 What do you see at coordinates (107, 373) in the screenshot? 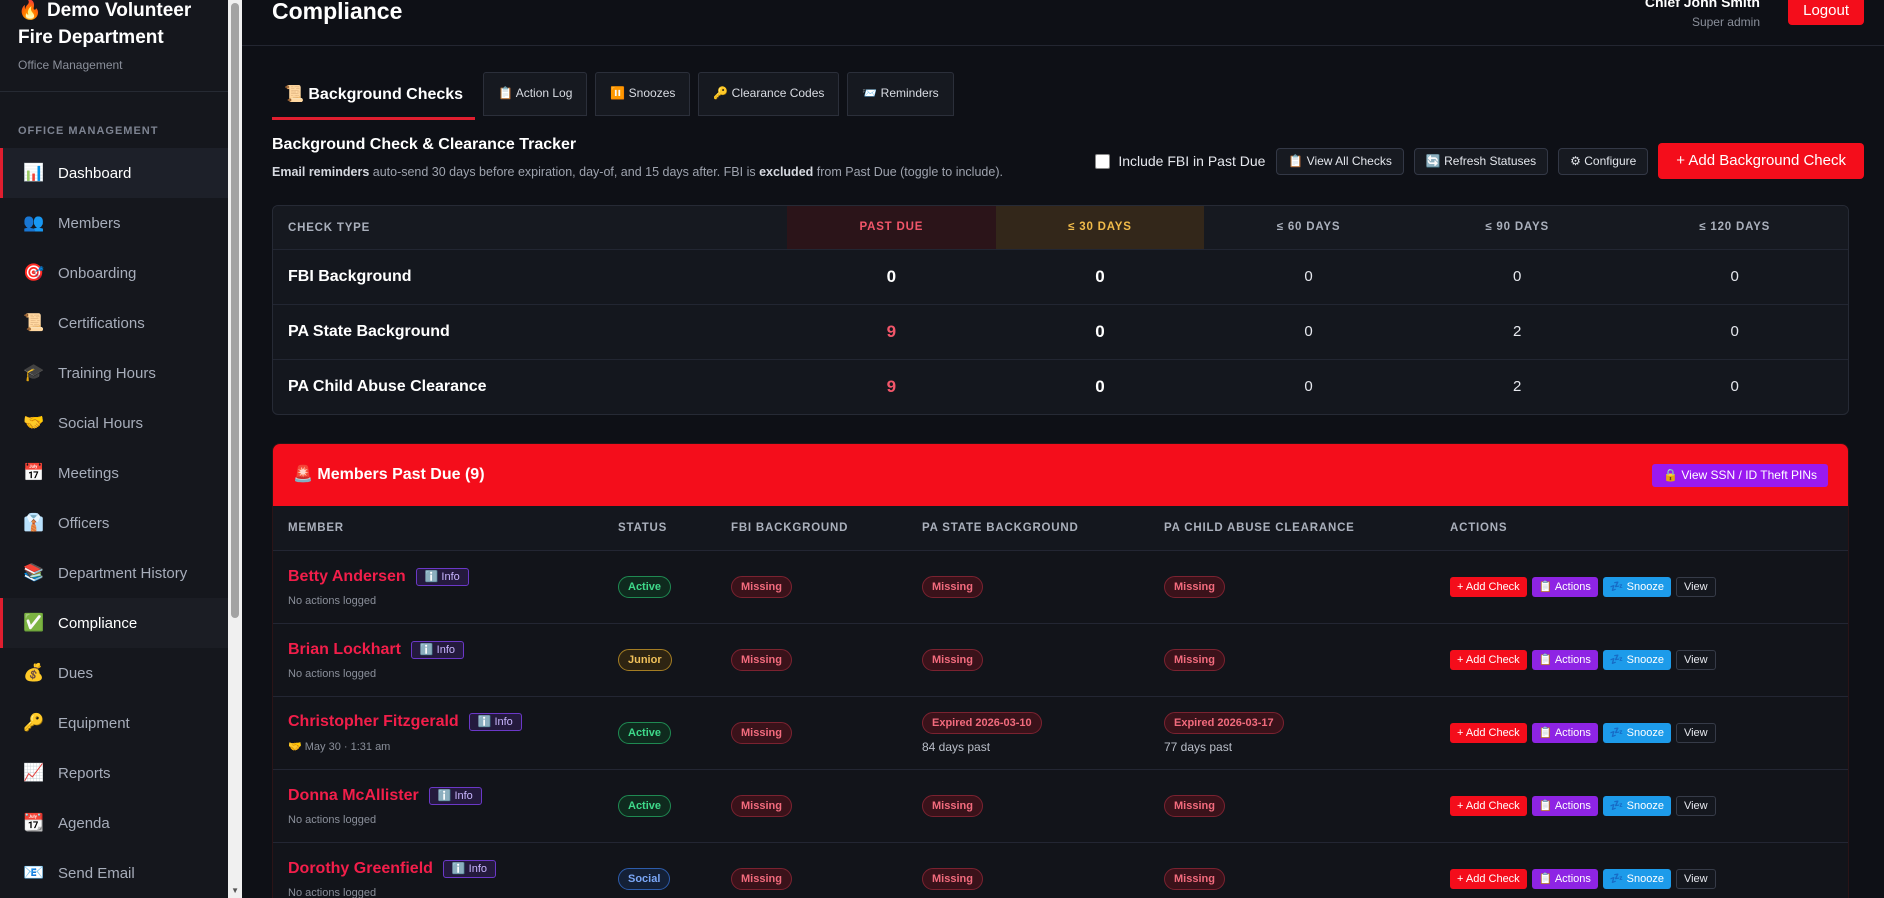
I see `sidebar-item-label: Training Hours` at bounding box center [107, 373].